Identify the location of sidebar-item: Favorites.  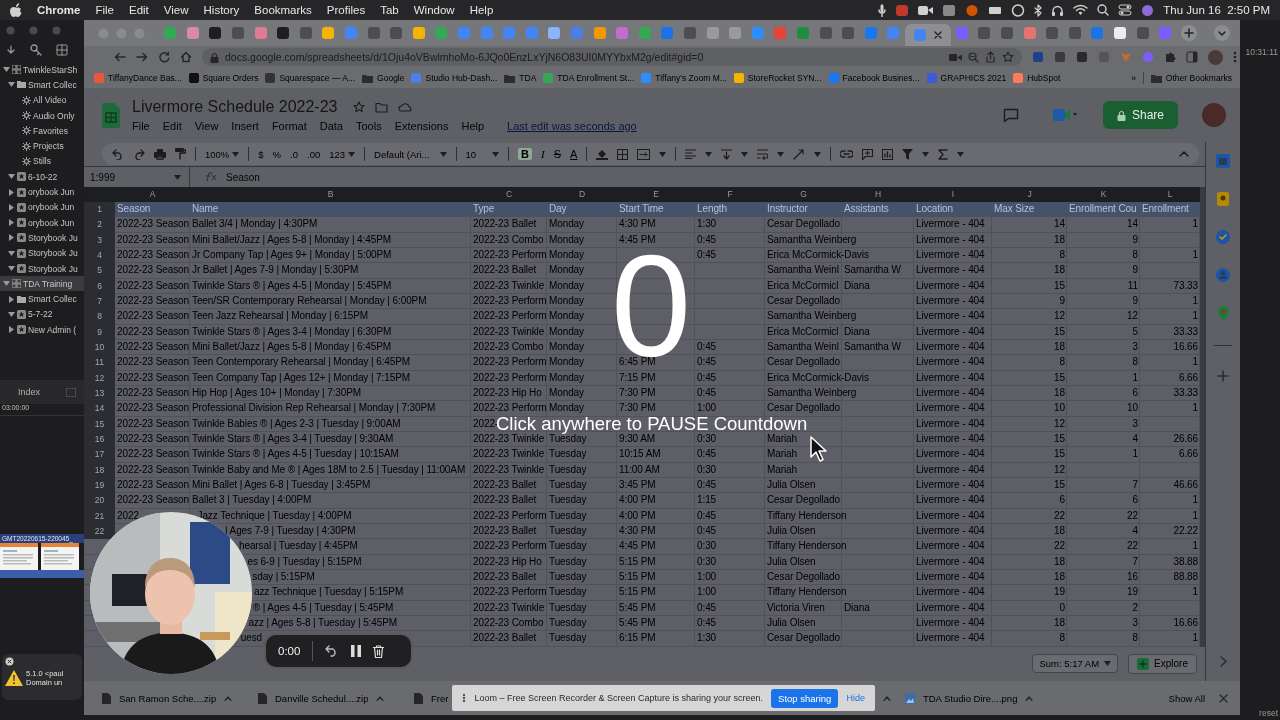
(42, 131).